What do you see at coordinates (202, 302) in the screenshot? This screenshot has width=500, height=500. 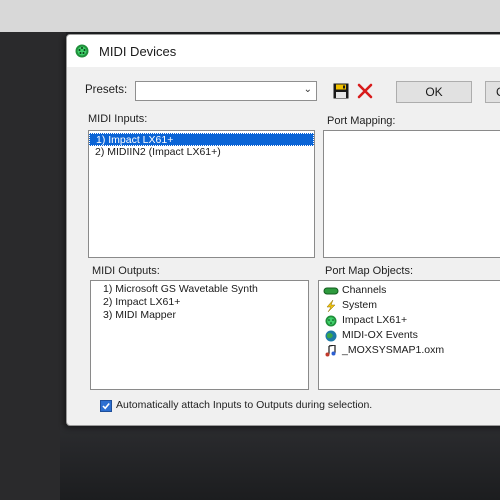 I see `list-item-output-2: 2) Impact LX61+` at bounding box center [202, 302].